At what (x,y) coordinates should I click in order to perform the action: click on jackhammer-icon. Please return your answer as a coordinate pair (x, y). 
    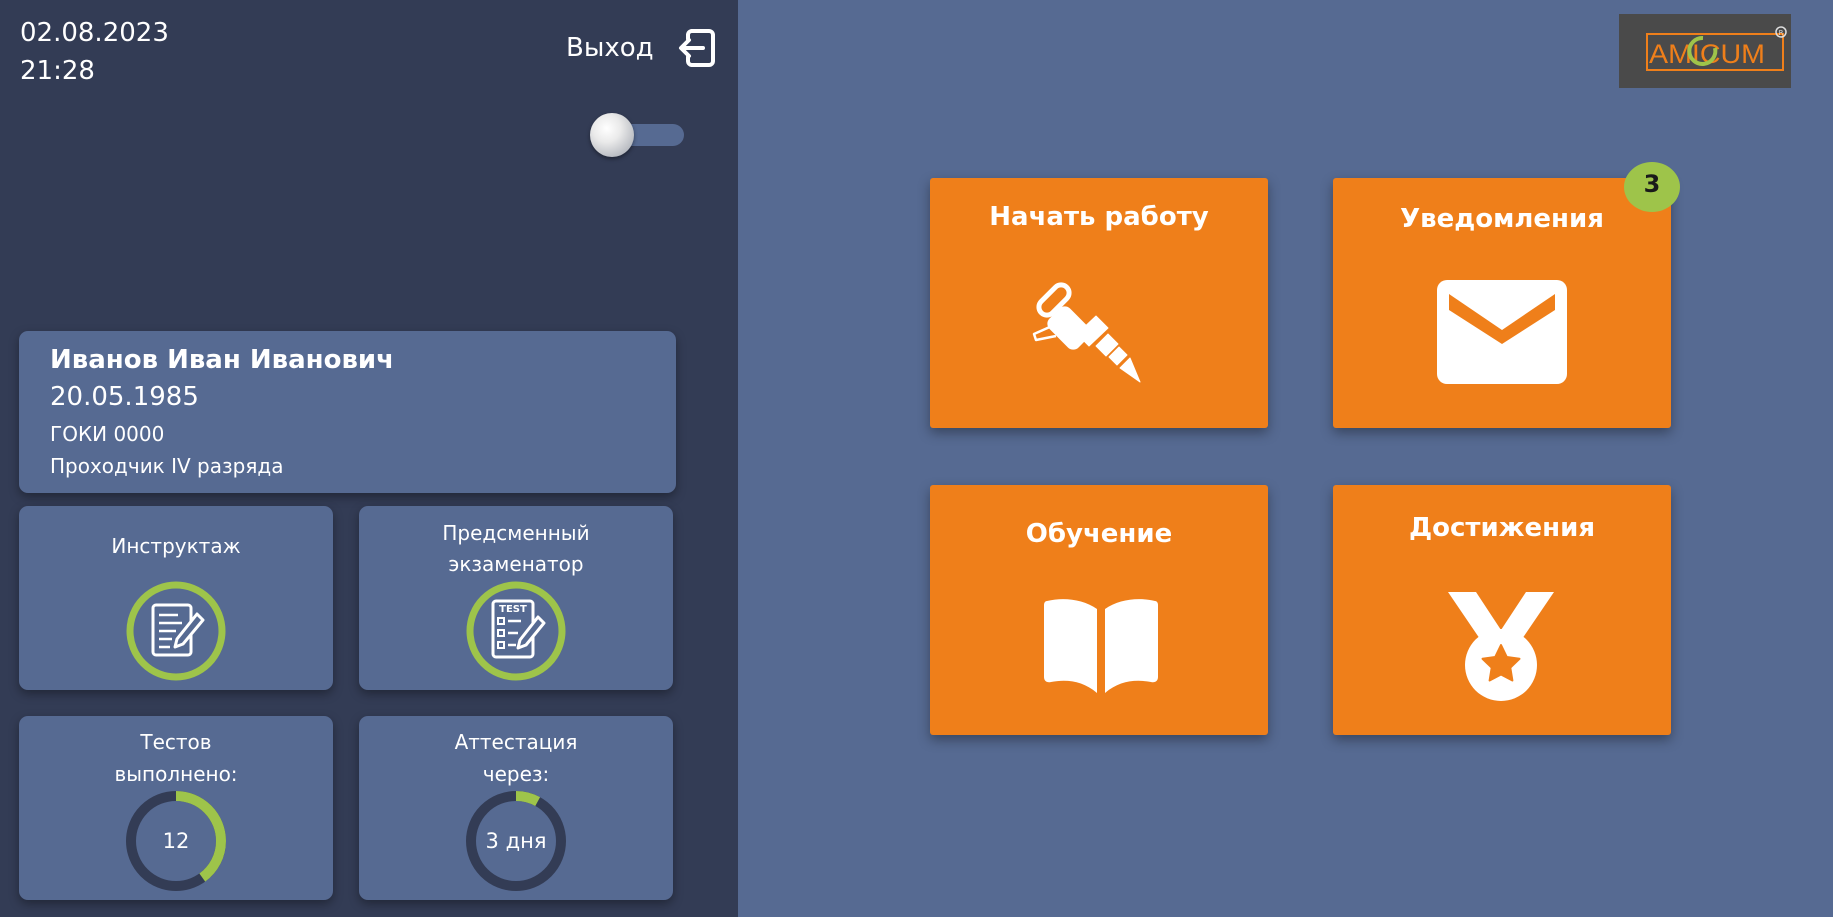
    Looking at the image, I should click on (1086, 332).